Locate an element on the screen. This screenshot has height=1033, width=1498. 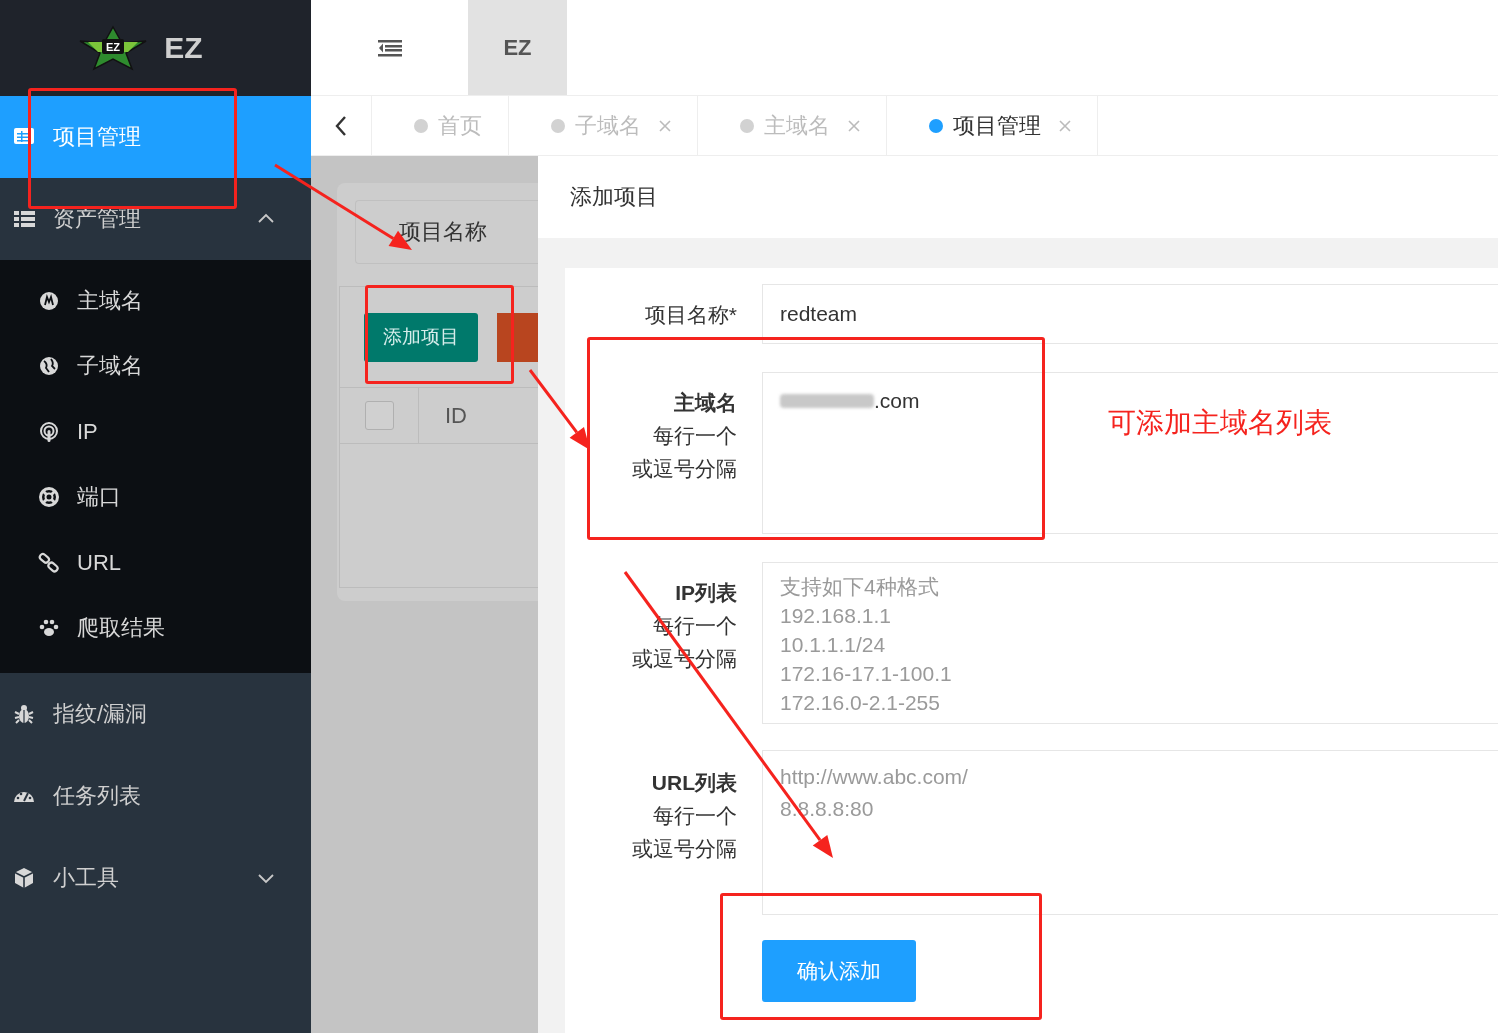
column-header: ID is located at coordinates (455, 415).